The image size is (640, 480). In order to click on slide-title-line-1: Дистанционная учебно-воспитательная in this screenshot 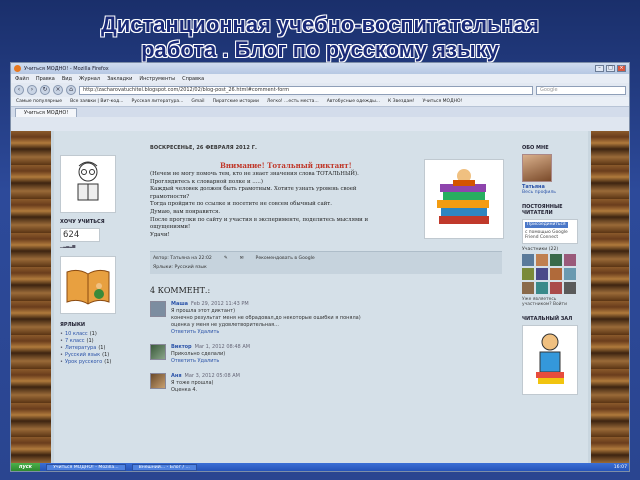, I will do `click(320, 24)`.